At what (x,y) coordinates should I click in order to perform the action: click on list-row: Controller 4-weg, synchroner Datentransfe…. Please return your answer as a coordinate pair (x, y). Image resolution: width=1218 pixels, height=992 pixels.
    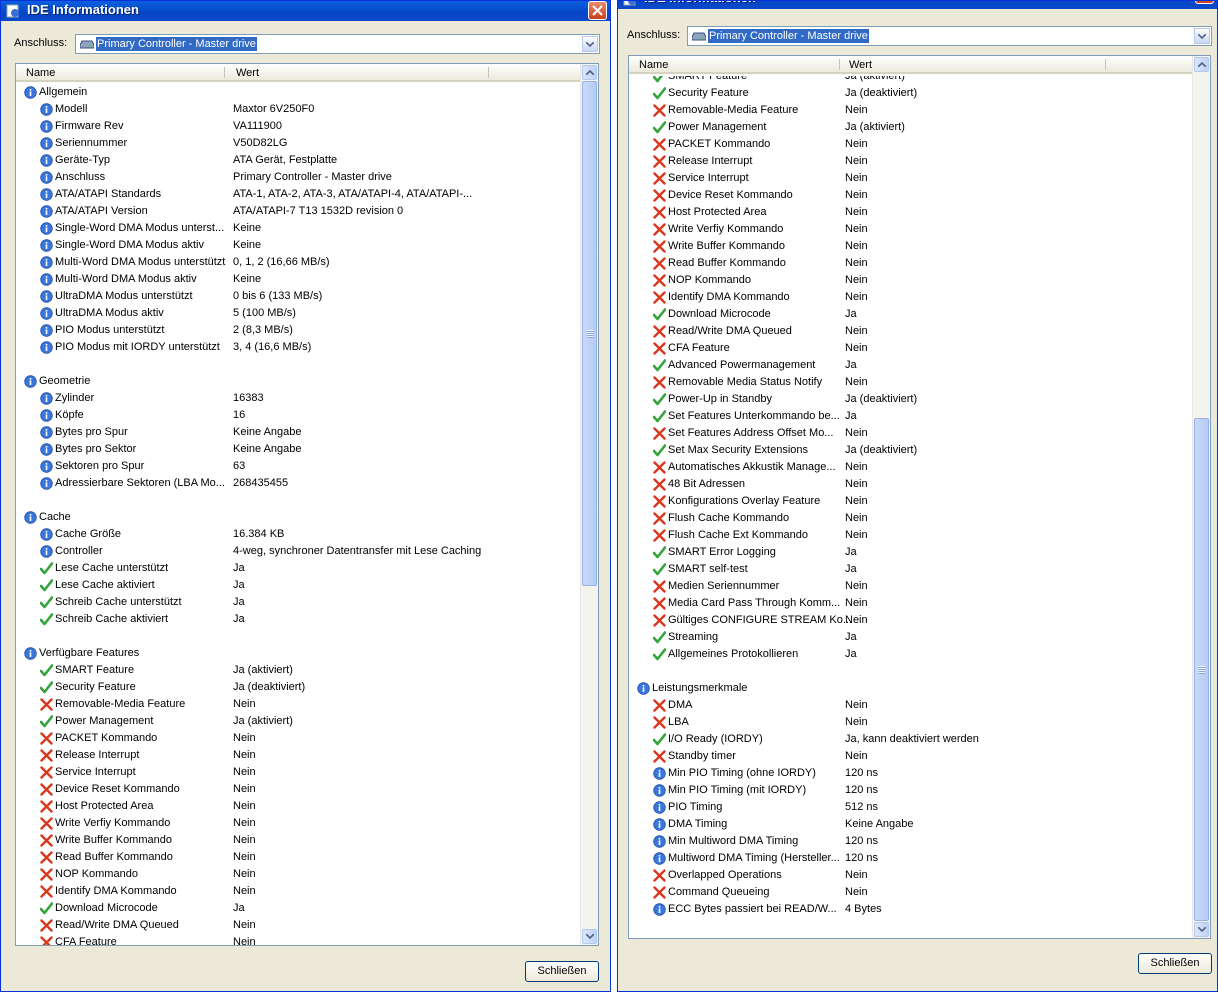
    Looking at the image, I should click on (298, 551).